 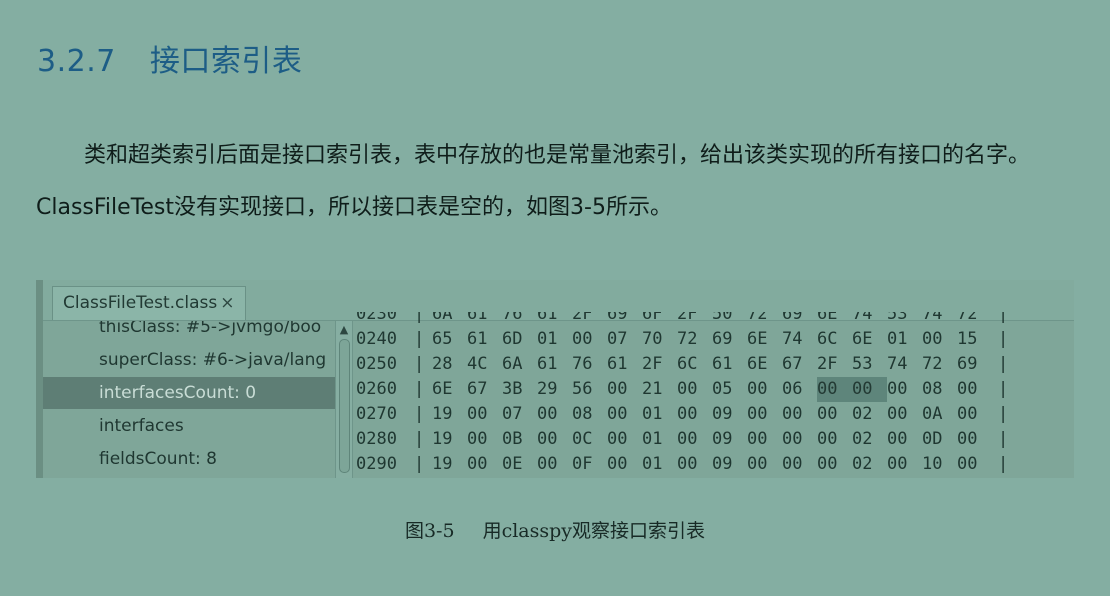 I want to click on hex-byte: 76, so click(x=519, y=319).